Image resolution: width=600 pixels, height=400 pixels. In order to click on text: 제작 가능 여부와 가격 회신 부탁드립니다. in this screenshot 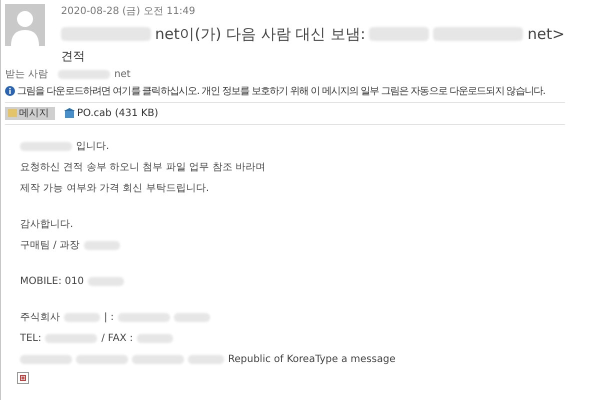, I will do `click(115, 189)`.